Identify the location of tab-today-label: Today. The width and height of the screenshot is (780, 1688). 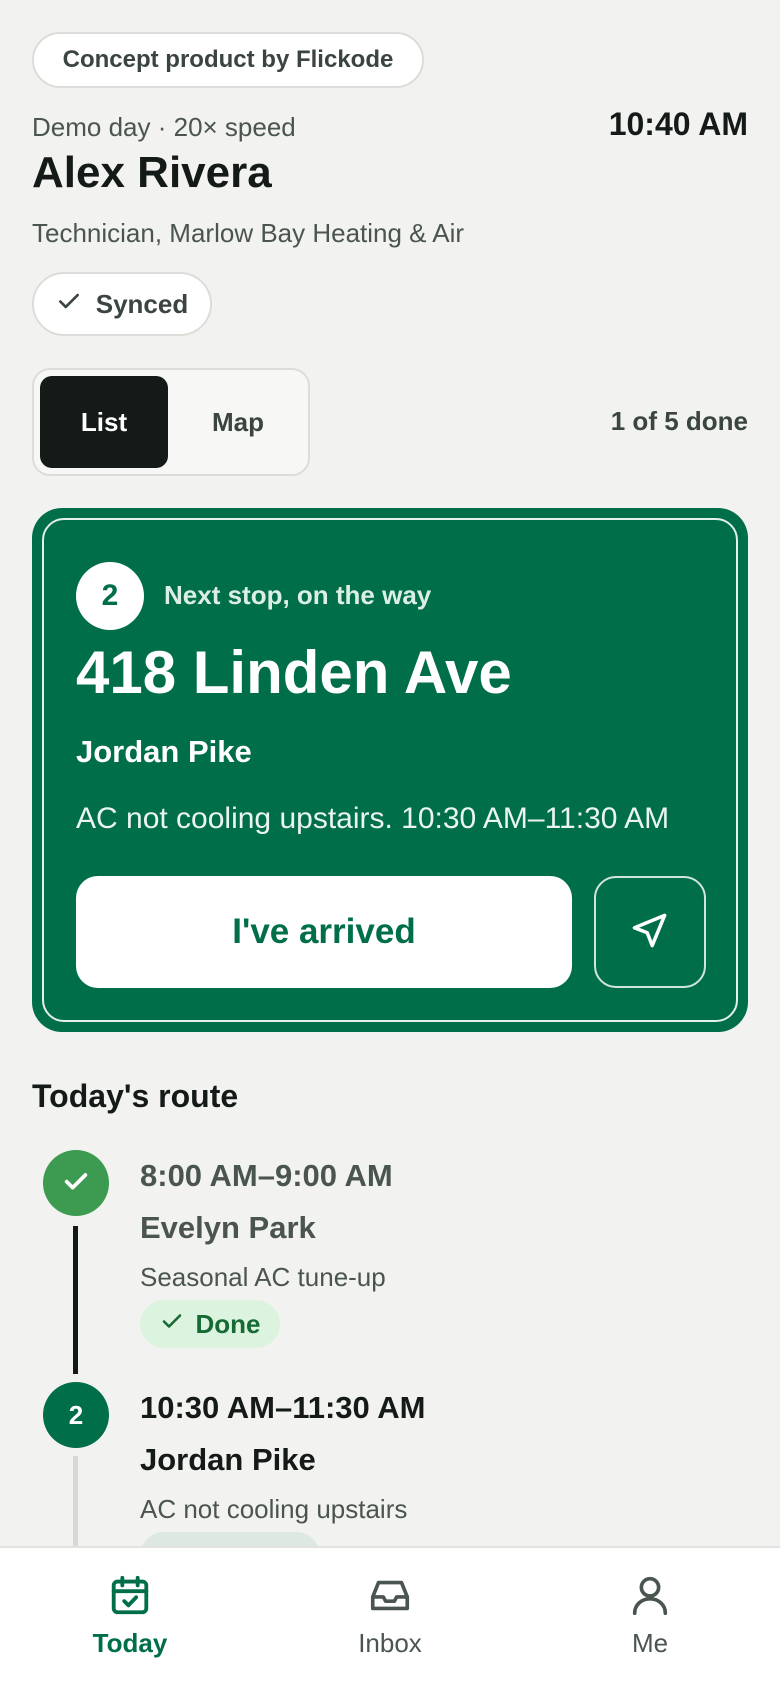
(130, 1643).